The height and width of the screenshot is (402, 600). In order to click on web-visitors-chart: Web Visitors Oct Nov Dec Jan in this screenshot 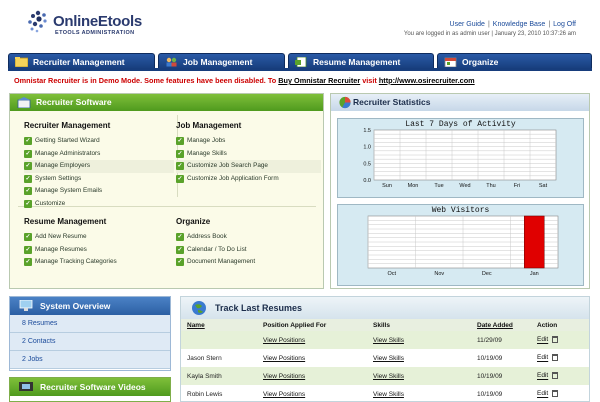, I will do `click(460, 245)`.